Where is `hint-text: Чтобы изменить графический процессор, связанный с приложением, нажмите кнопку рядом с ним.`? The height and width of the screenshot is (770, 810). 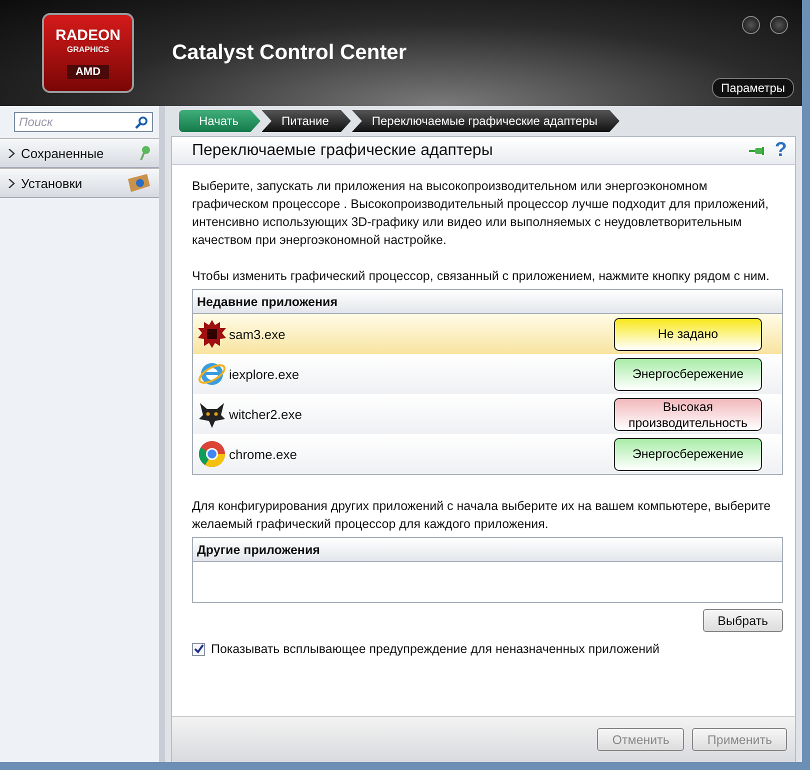
hint-text: Чтобы изменить графический процессор, связанный с приложением, нажмите кнопку рядом с ним. is located at coordinates (481, 276).